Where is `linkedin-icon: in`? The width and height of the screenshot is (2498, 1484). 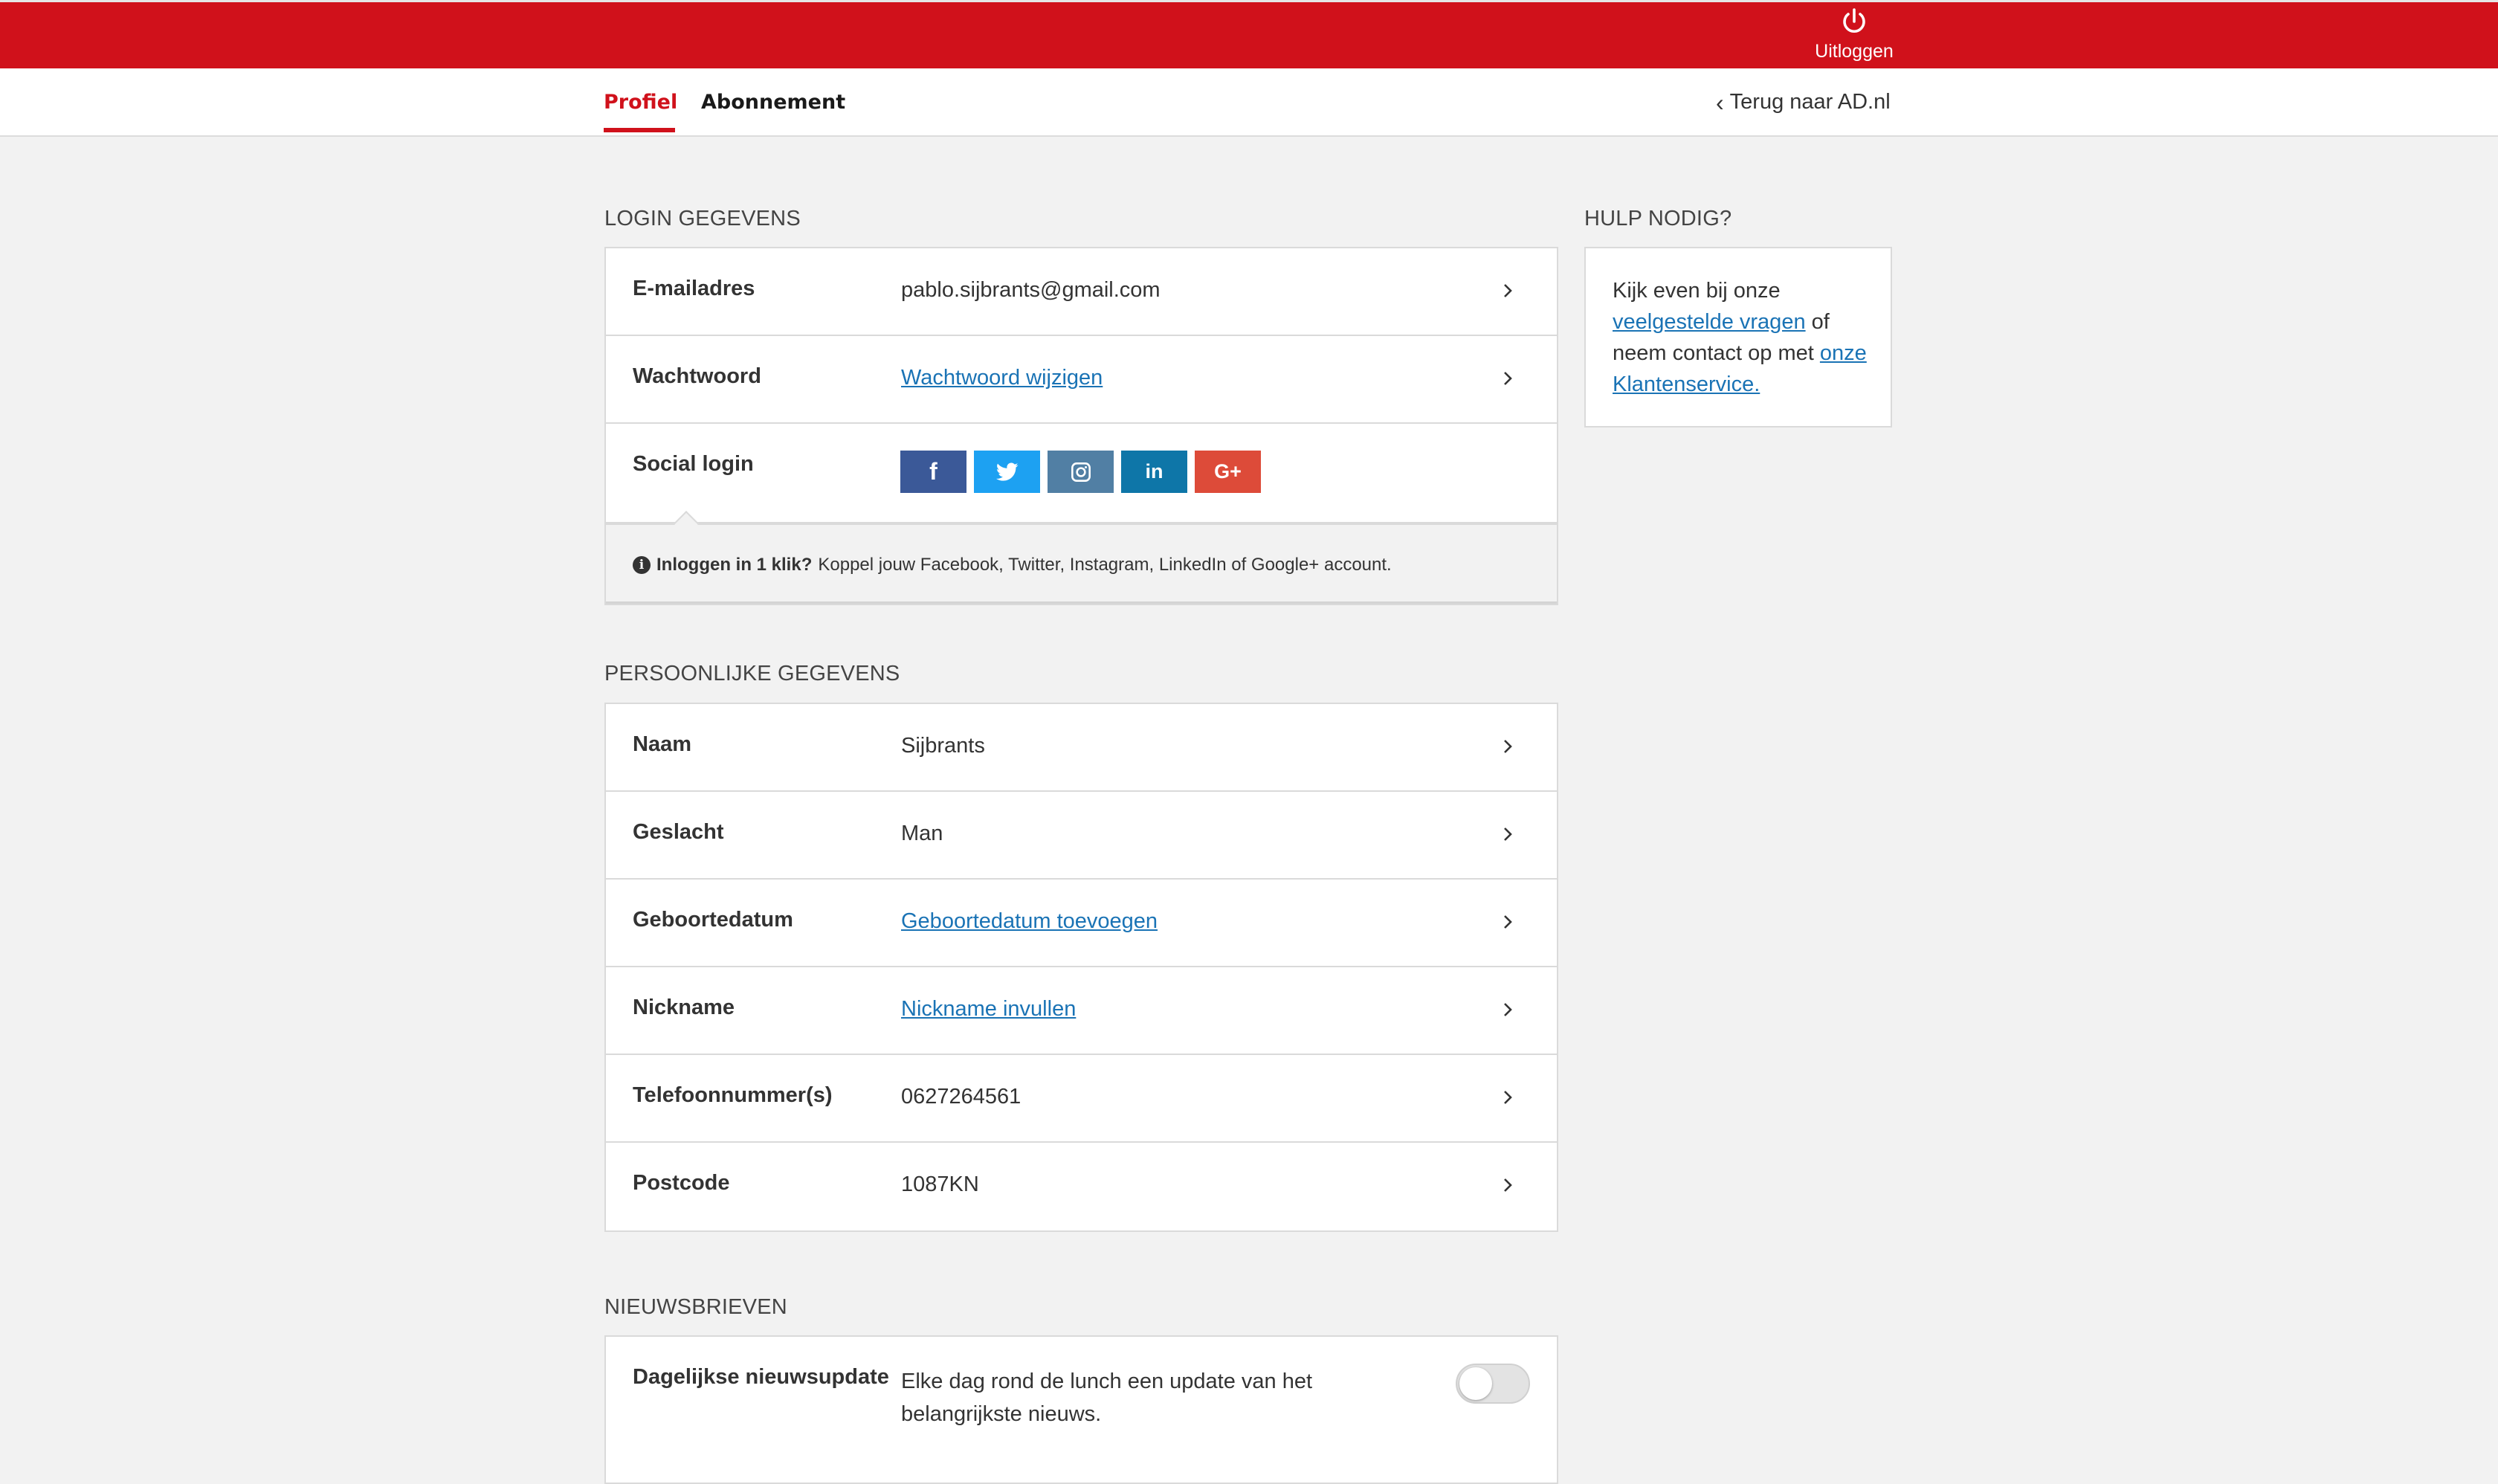
linkedin-icon: in is located at coordinates (1154, 471).